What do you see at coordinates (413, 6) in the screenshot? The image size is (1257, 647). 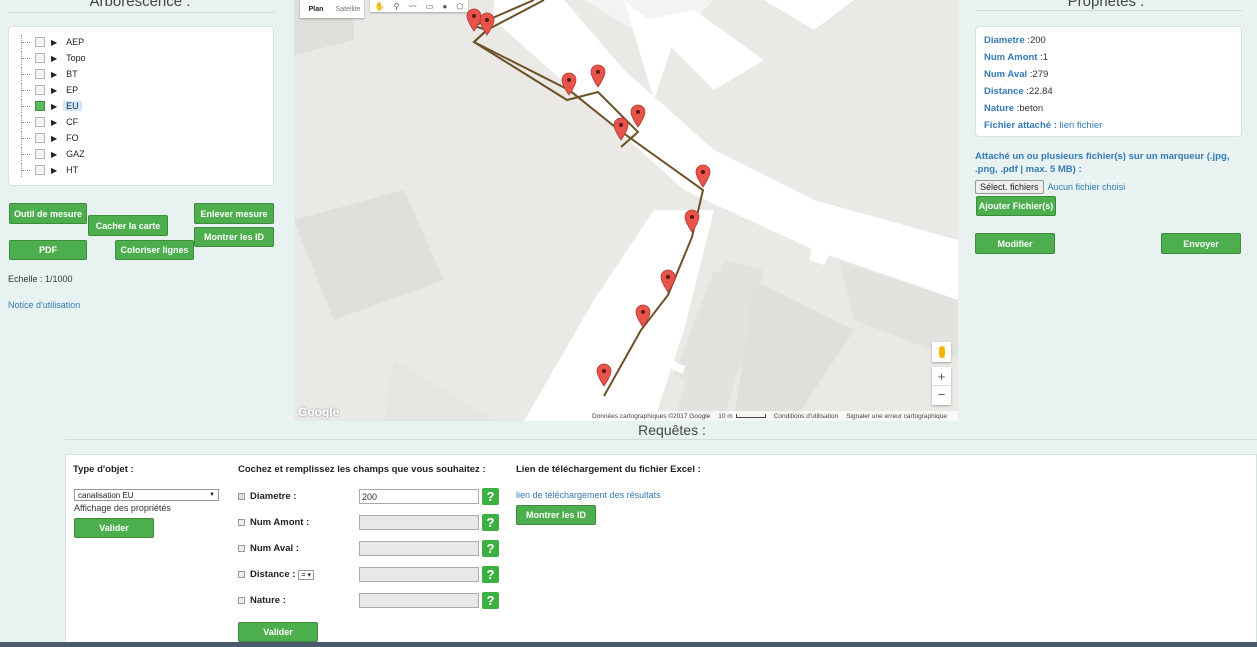 I see `polyline-icon: 〰` at bounding box center [413, 6].